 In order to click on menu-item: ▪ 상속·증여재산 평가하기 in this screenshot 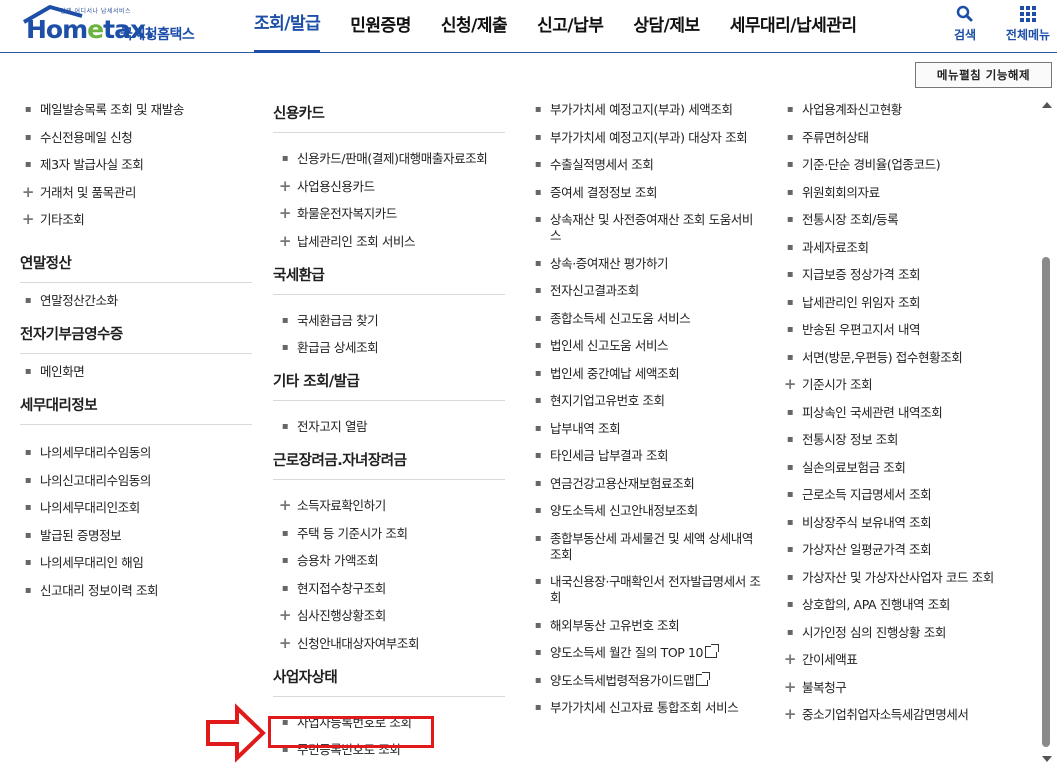, I will do `click(646, 264)`.